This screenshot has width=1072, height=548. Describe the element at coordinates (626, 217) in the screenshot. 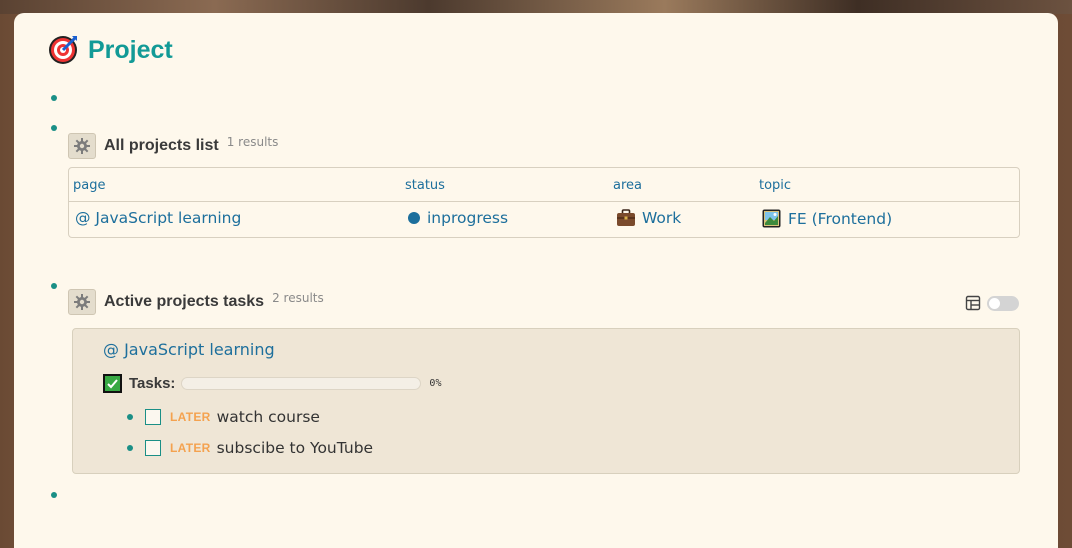

I see `briefcase-icon` at that location.